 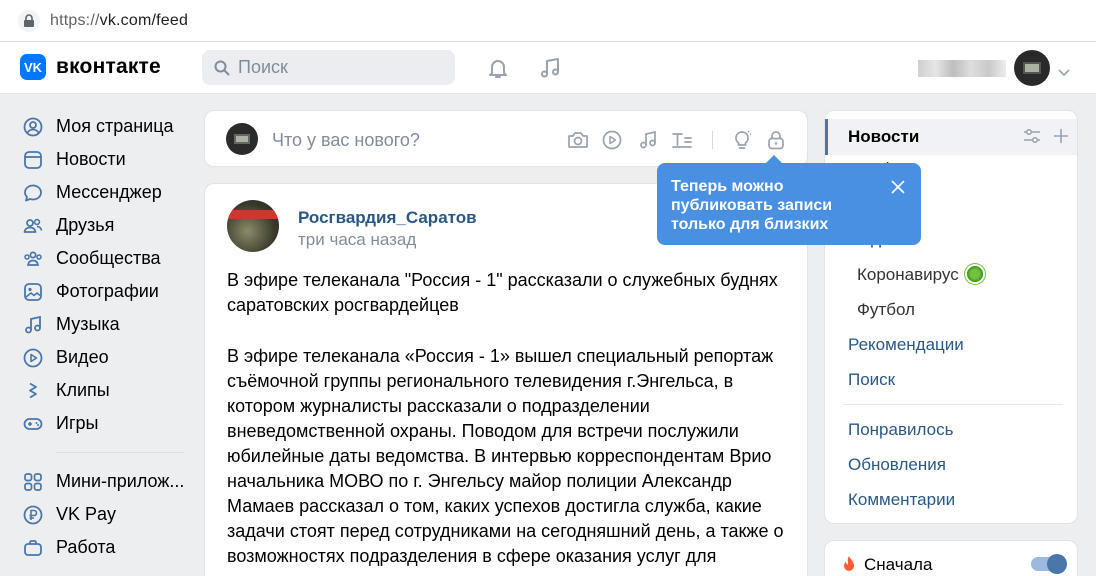 What do you see at coordinates (242, 139) in the screenshot?
I see `composer-avatar` at bounding box center [242, 139].